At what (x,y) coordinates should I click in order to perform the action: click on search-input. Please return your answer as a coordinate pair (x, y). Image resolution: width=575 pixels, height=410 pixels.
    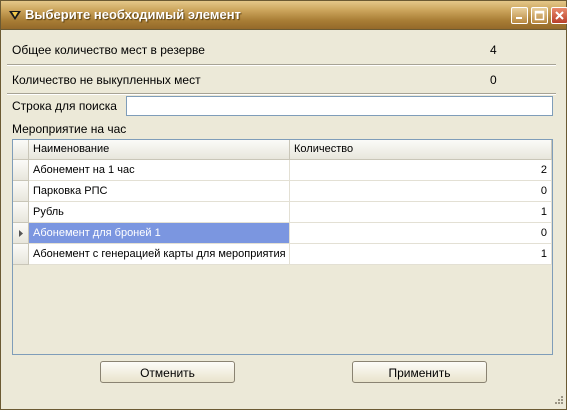
    Looking at the image, I should click on (339, 106).